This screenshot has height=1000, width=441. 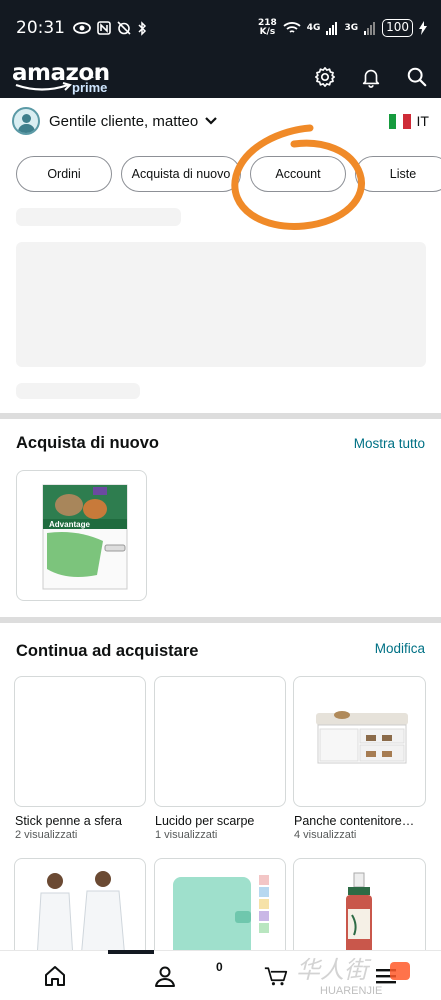 I want to click on italy-flag-icon, so click(x=399, y=121).